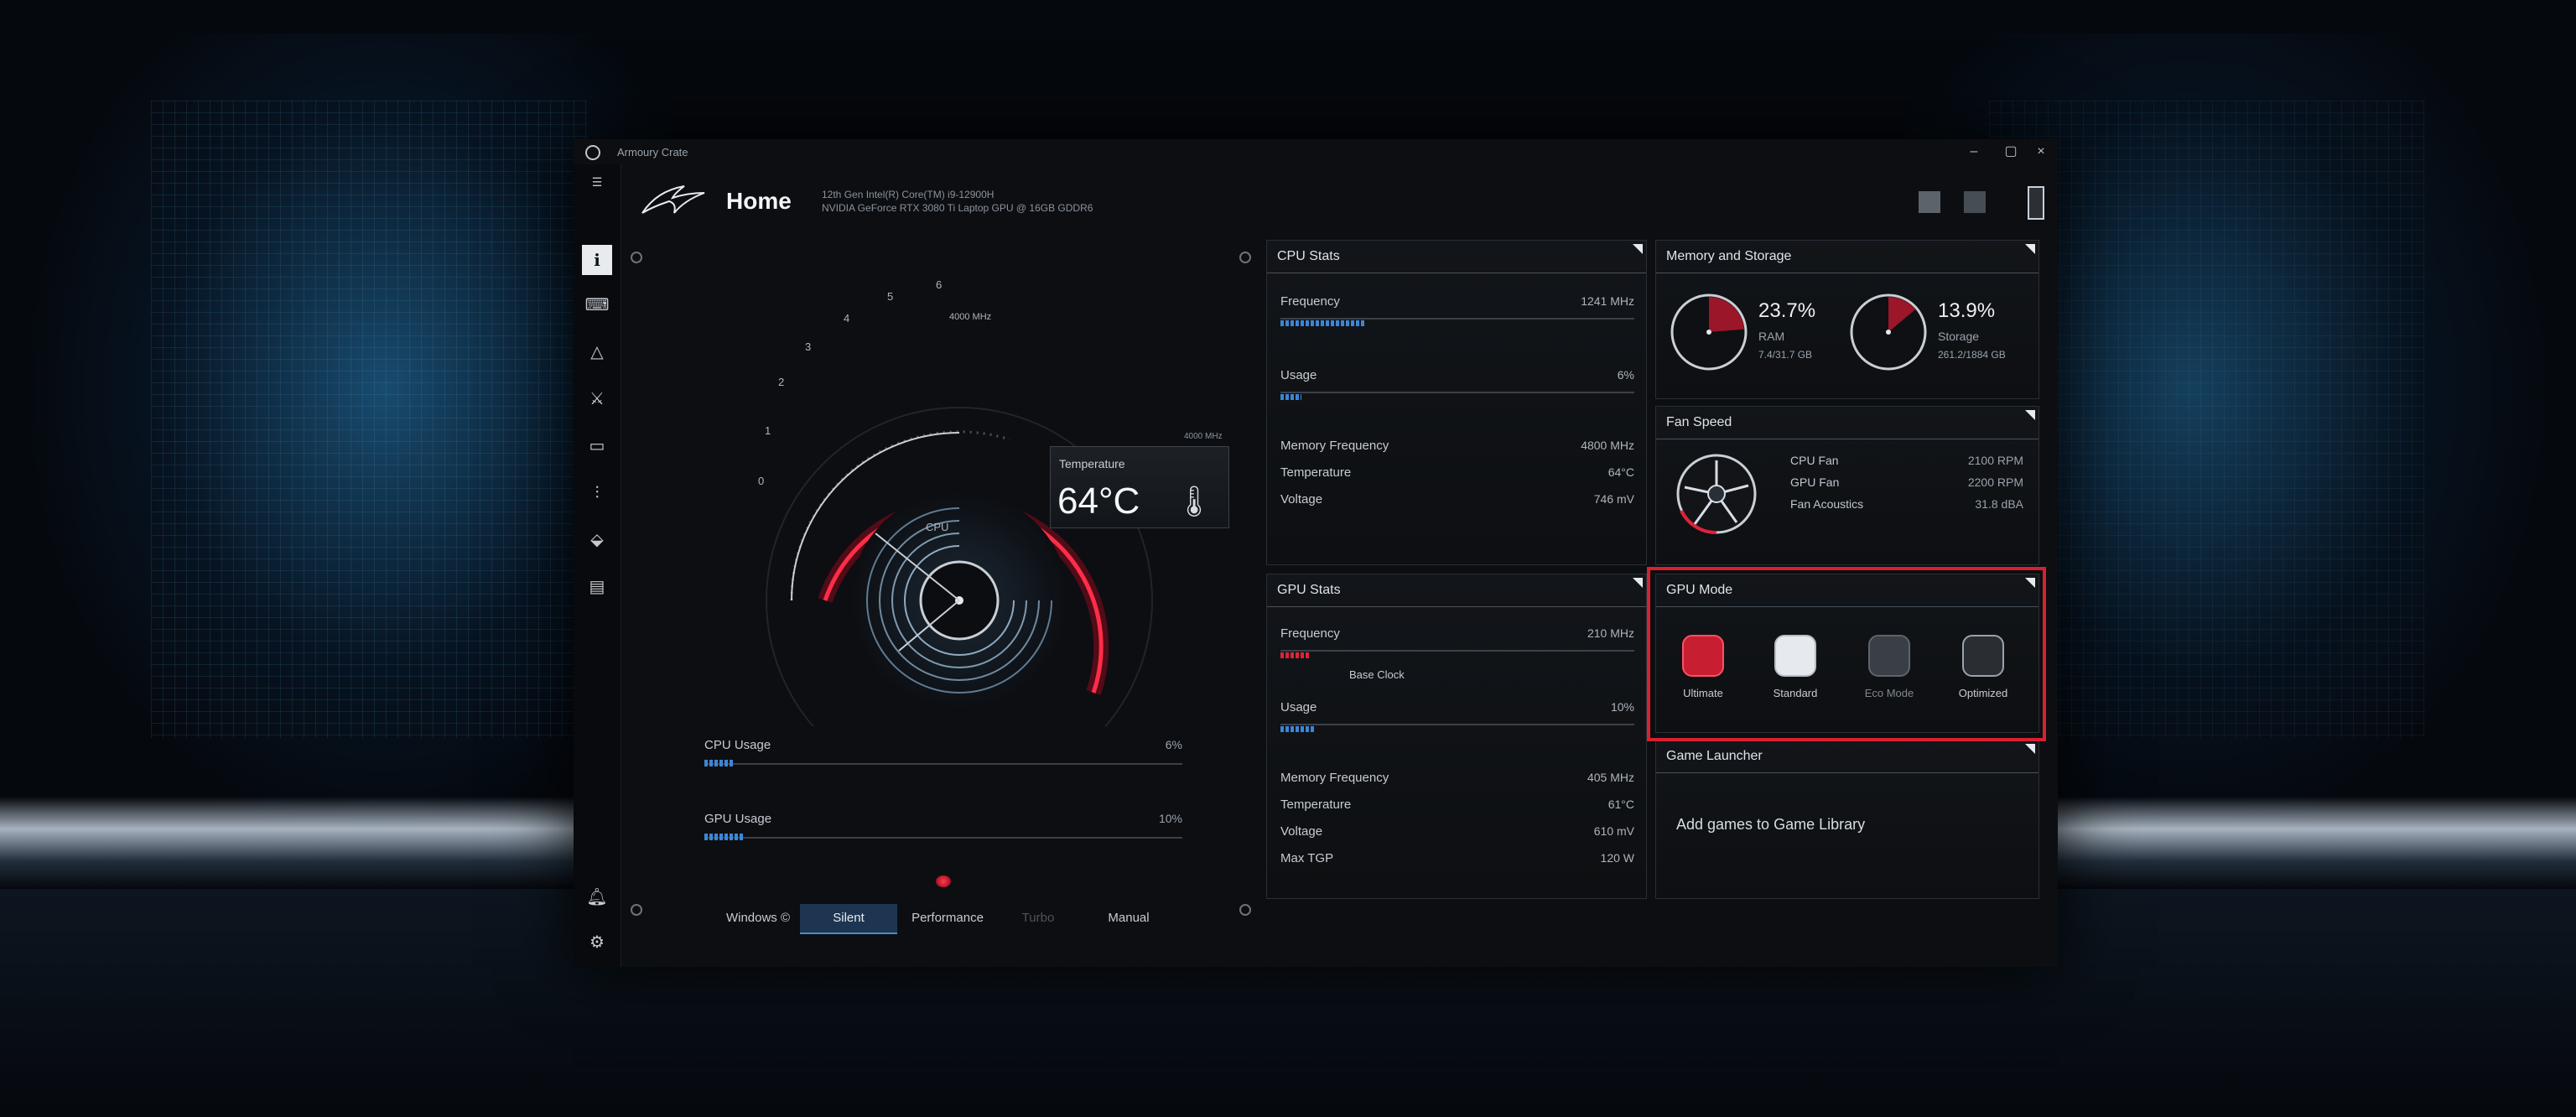 This screenshot has height=1117, width=2576. Describe the element at coordinates (1457, 301) in the screenshot. I see `cpu-frequency-row: Frequency 1241 MHz` at that location.